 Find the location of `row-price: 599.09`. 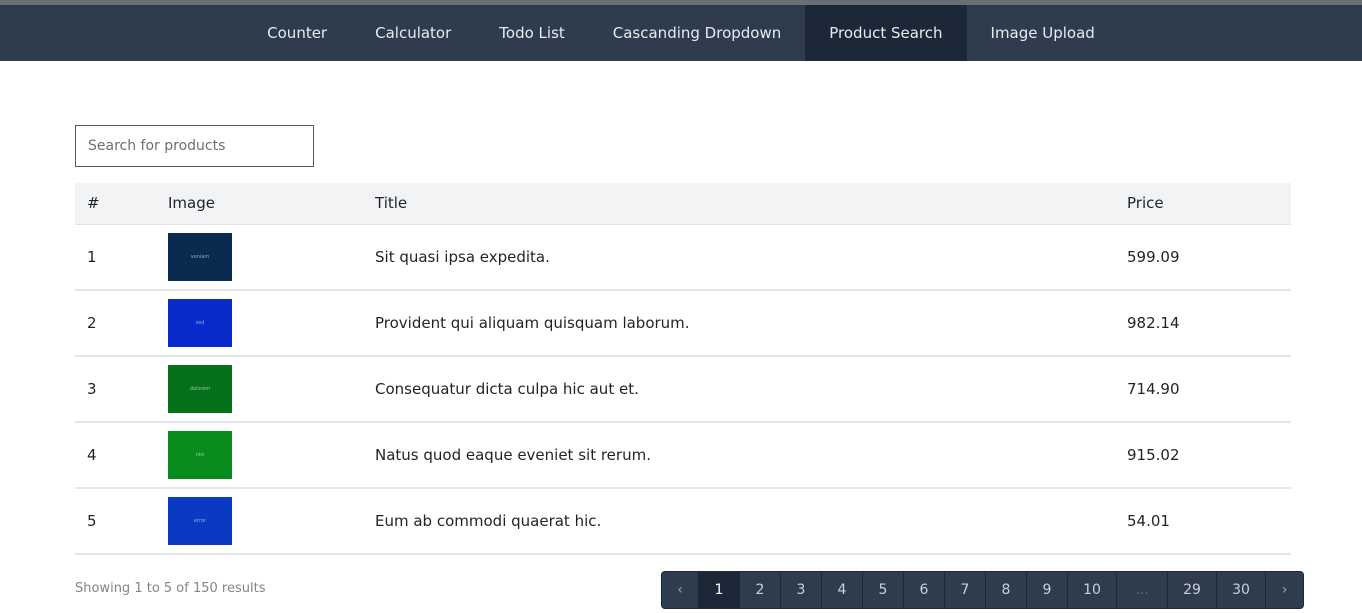

row-price: 599.09 is located at coordinates (1203, 257).